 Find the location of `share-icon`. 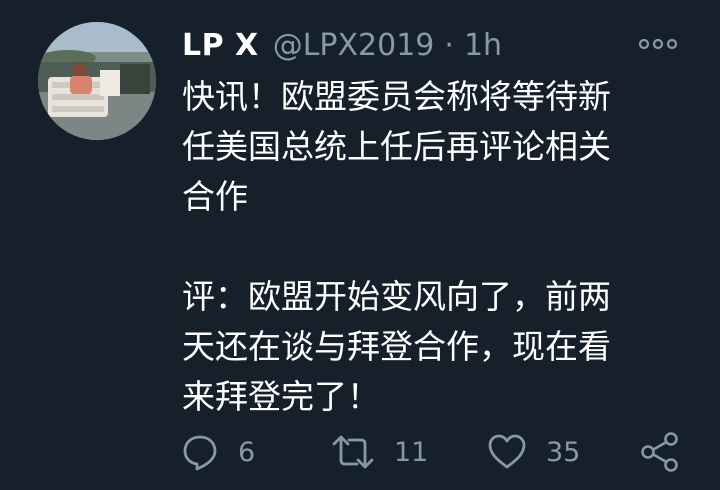

share-icon is located at coordinates (659, 452).